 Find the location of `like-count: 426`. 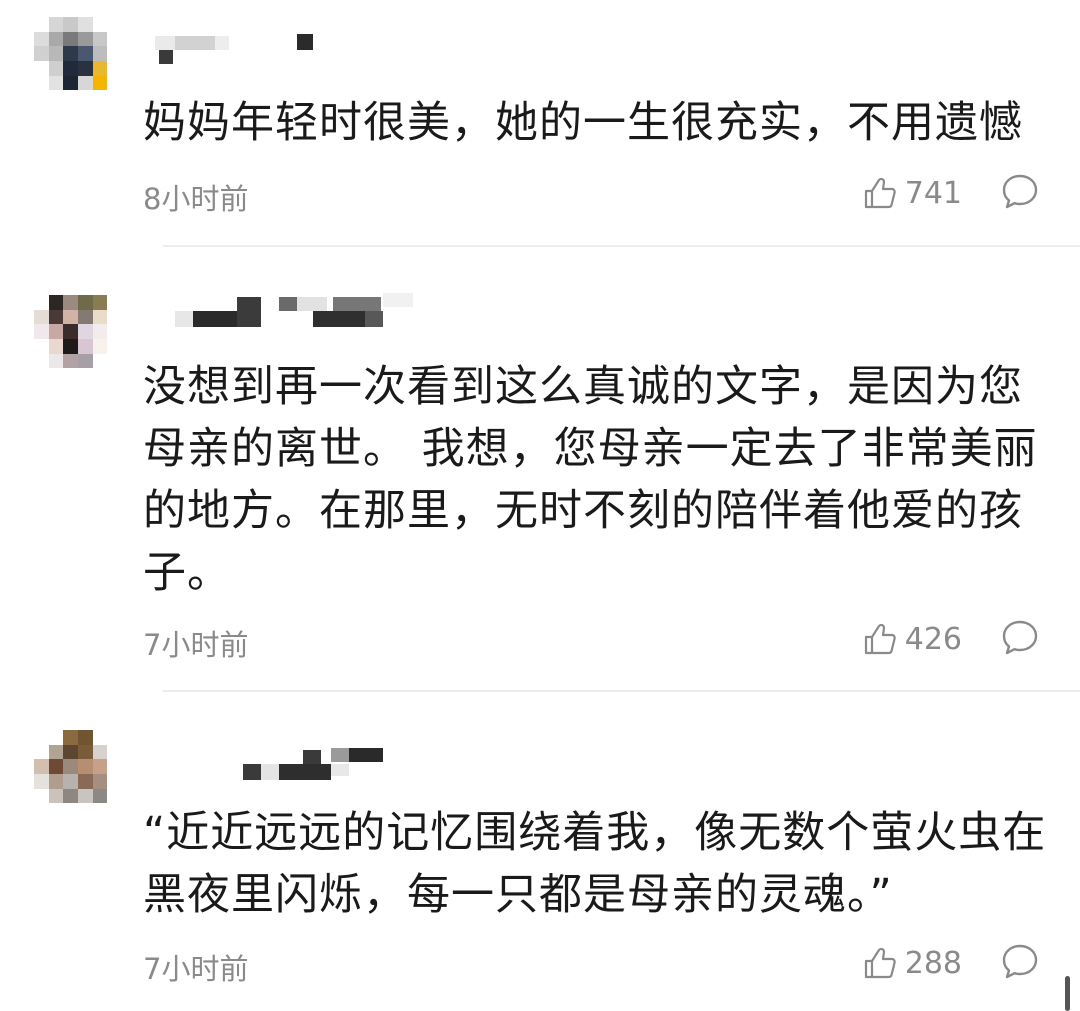

like-count: 426 is located at coordinates (933, 639).